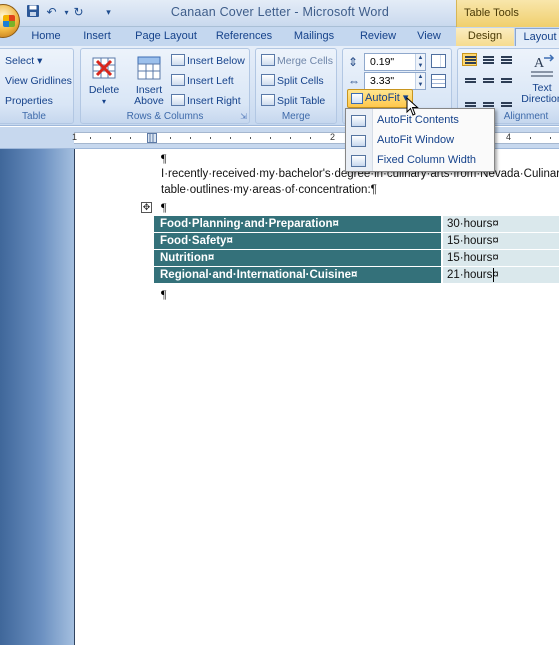  What do you see at coordinates (487, 59) in the screenshot?
I see `align-top-center-icon` at bounding box center [487, 59].